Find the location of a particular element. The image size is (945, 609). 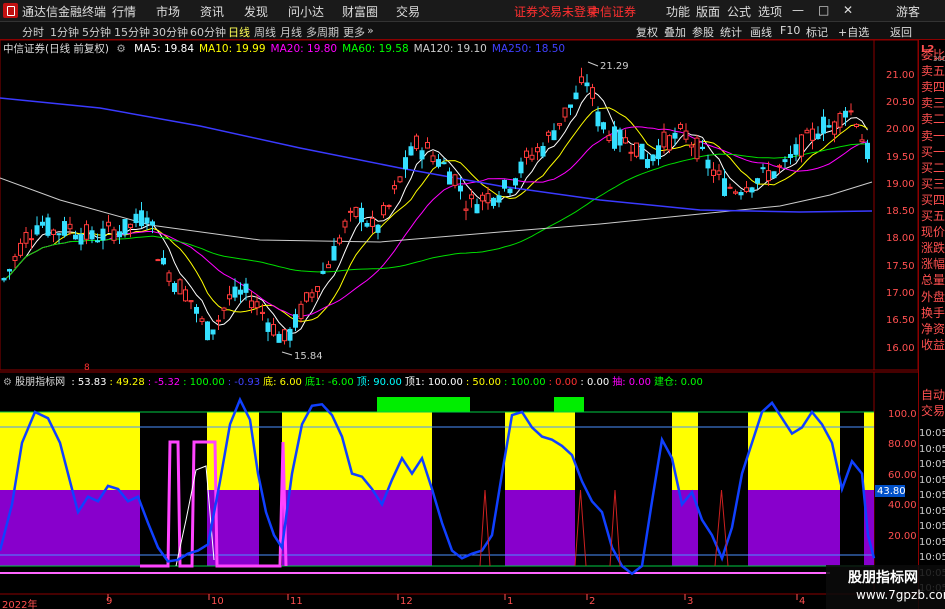

quote-field: 卖二 is located at coordinates (933, 118).